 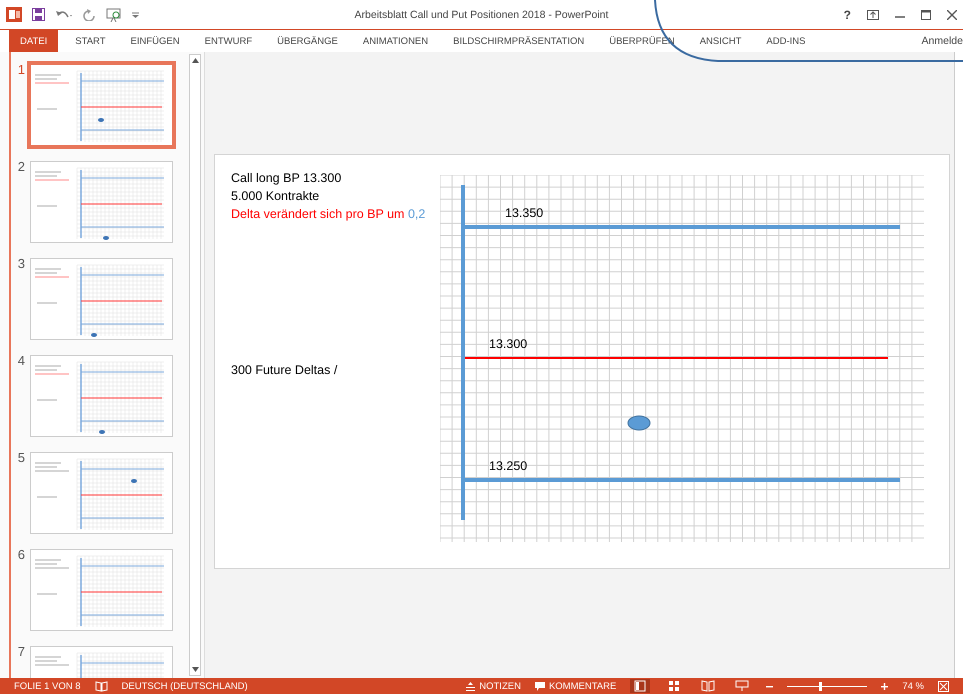 What do you see at coordinates (847, 15) in the screenshot?
I see `help-button: ?` at bounding box center [847, 15].